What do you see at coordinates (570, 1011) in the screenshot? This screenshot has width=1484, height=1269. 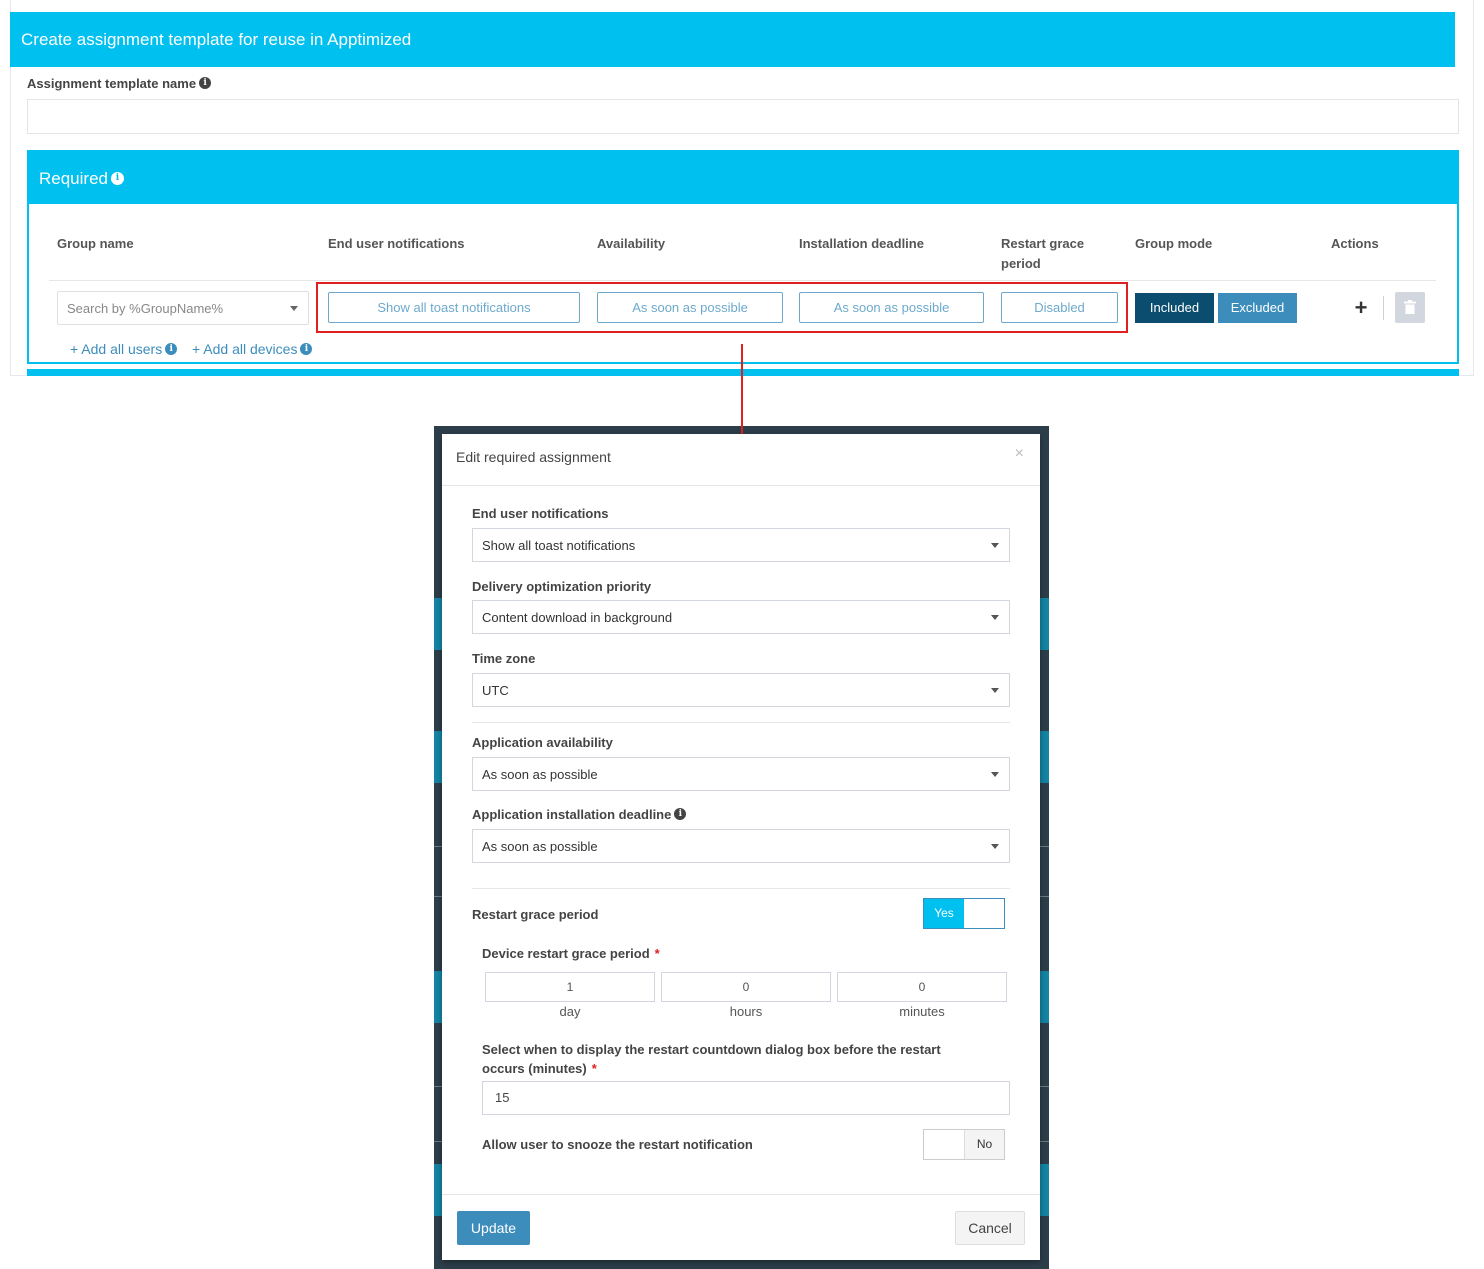 I see `day-unit-label: day` at bounding box center [570, 1011].